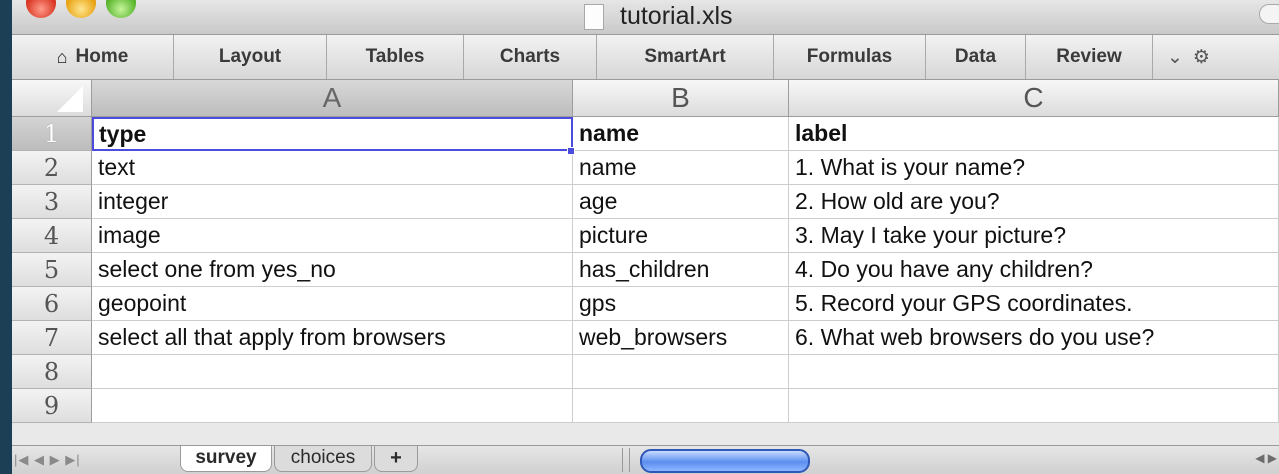 This screenshot has width=1279, height=474. What do you see at coordinates (1216, 57) in the screenshot?
I see `ribbon-overflow: ⌄ ⚙` at bounding box center [1216, 57].